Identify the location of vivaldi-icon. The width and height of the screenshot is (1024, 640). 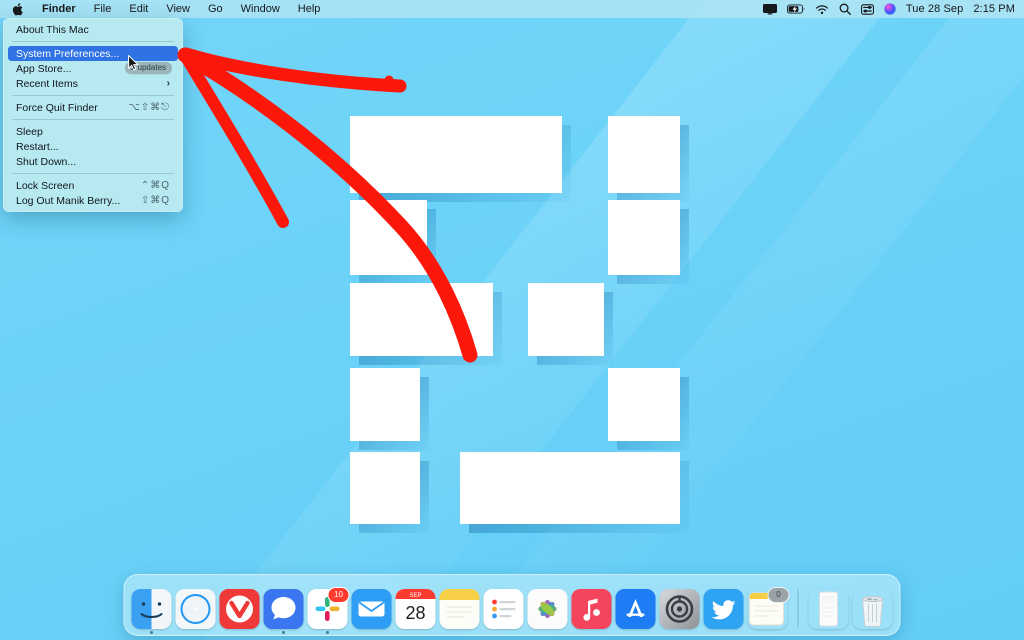
(239, 609).